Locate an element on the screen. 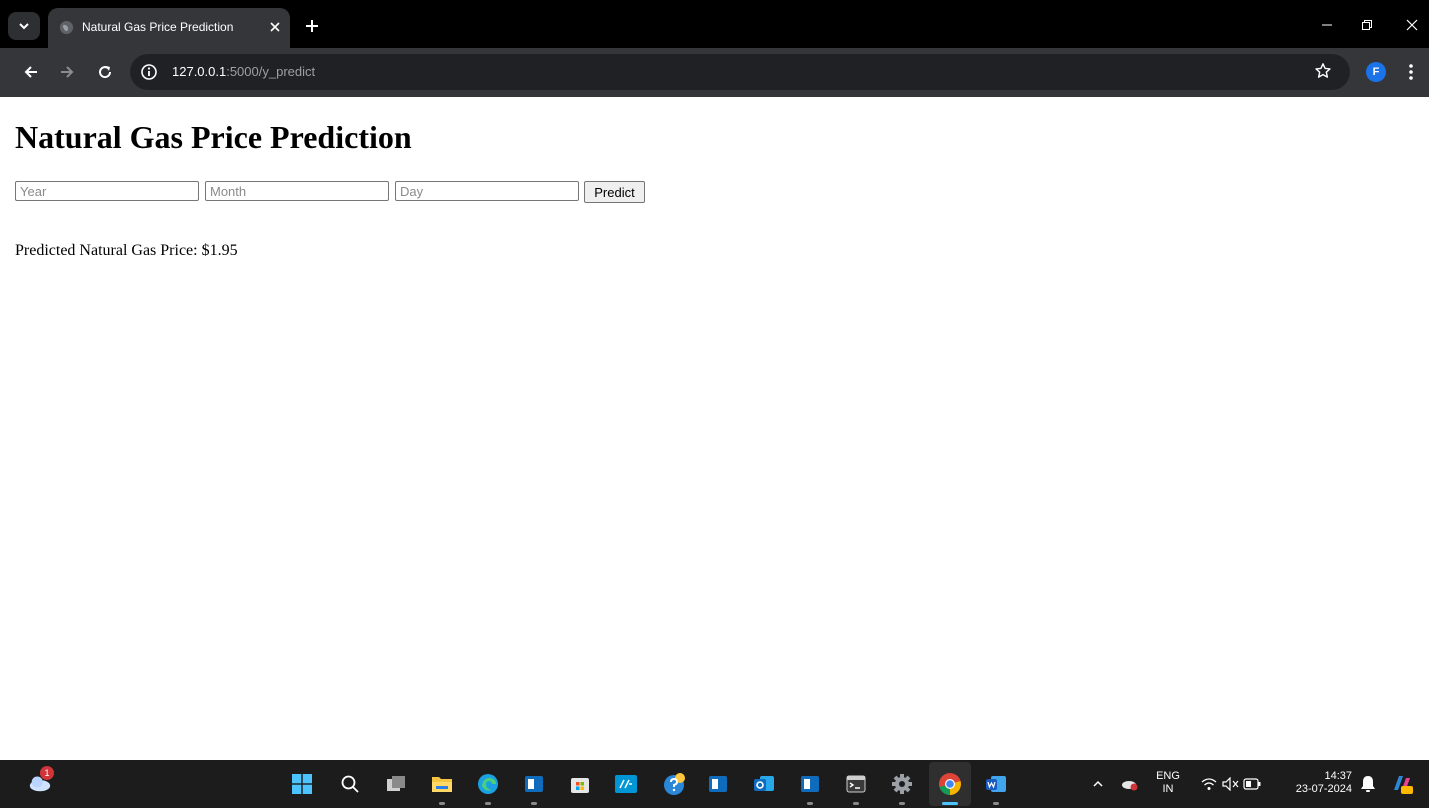  terminal-icon is located at coordinates (856, 784).